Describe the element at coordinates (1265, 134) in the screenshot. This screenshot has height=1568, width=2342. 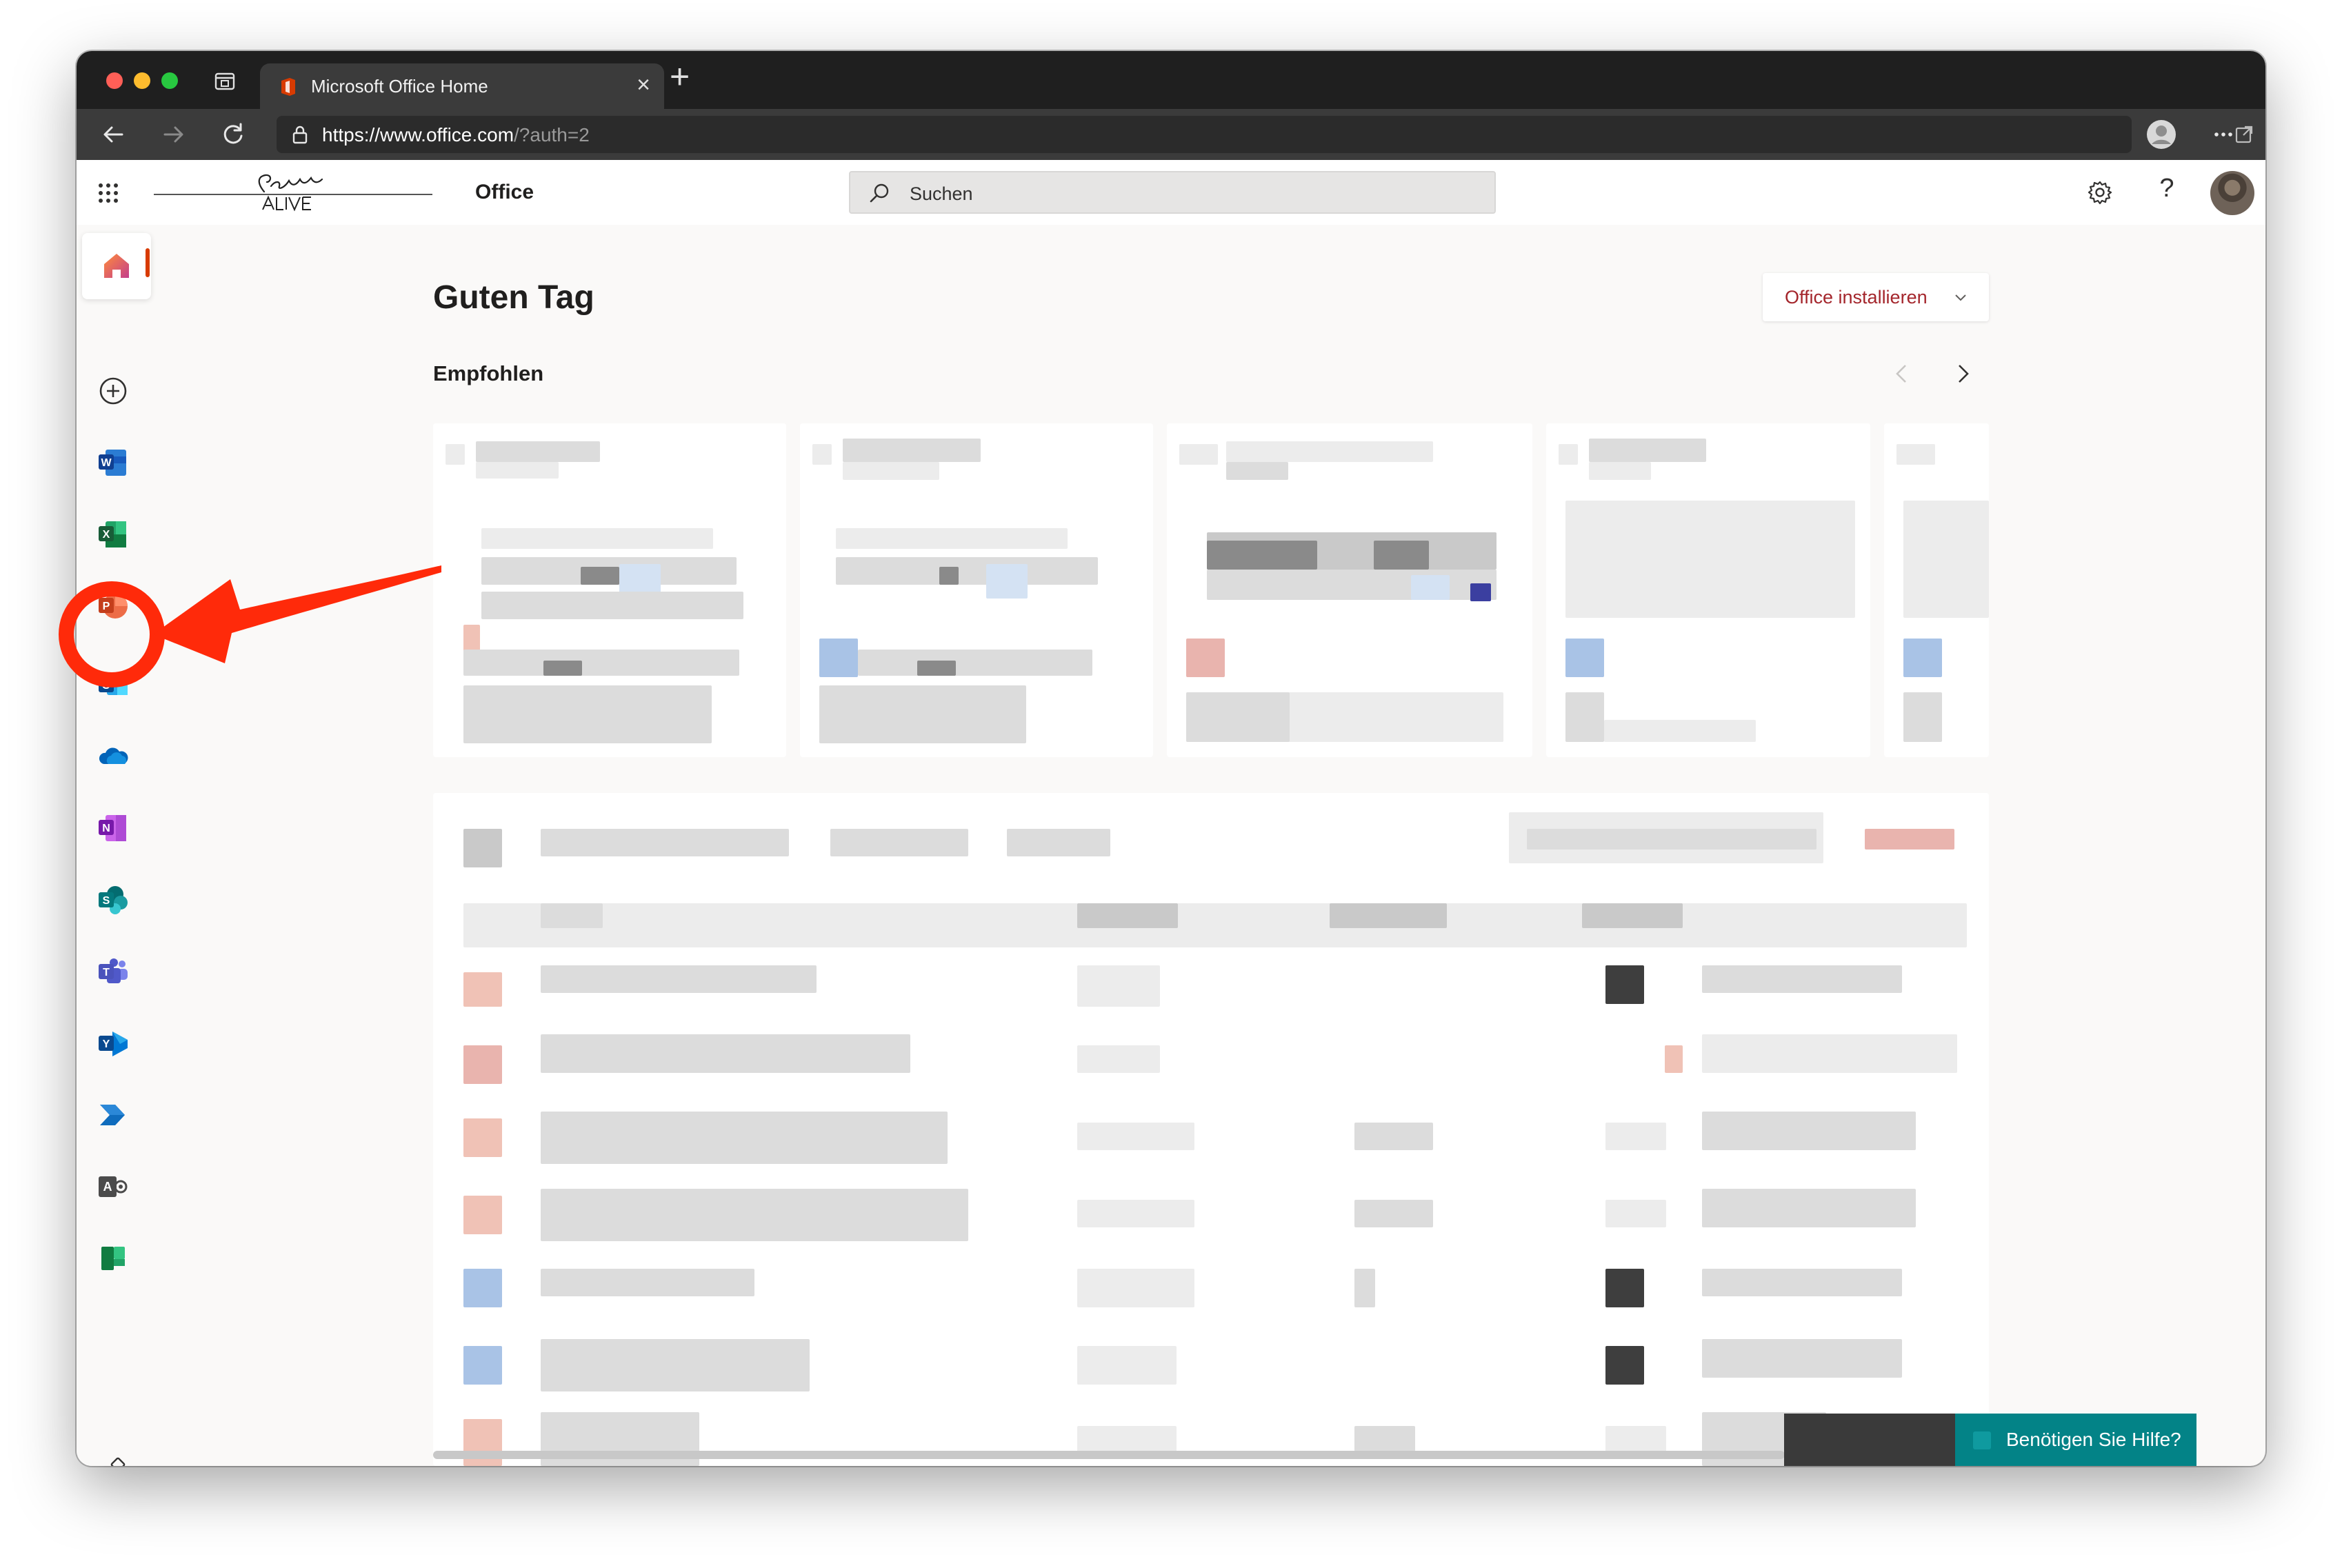
I see `address-bar: https://www.office.com/?auth=2` at that location.